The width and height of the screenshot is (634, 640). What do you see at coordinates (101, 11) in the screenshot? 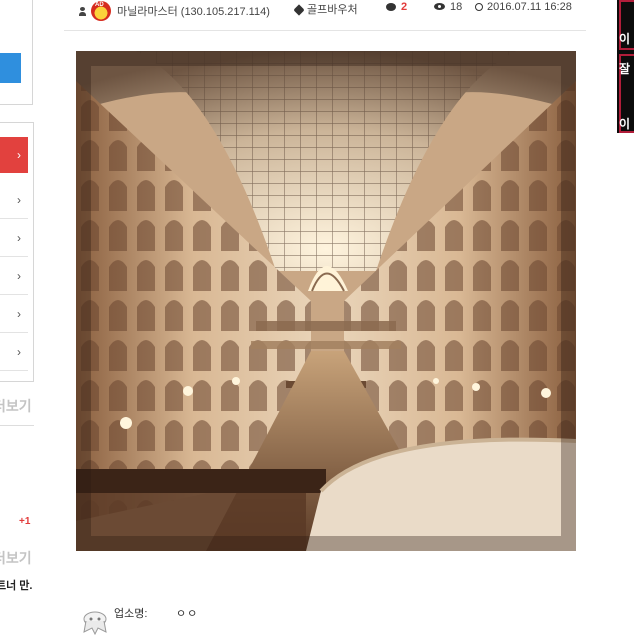
I see `avatar: AD` at bounding box center [101, 11].